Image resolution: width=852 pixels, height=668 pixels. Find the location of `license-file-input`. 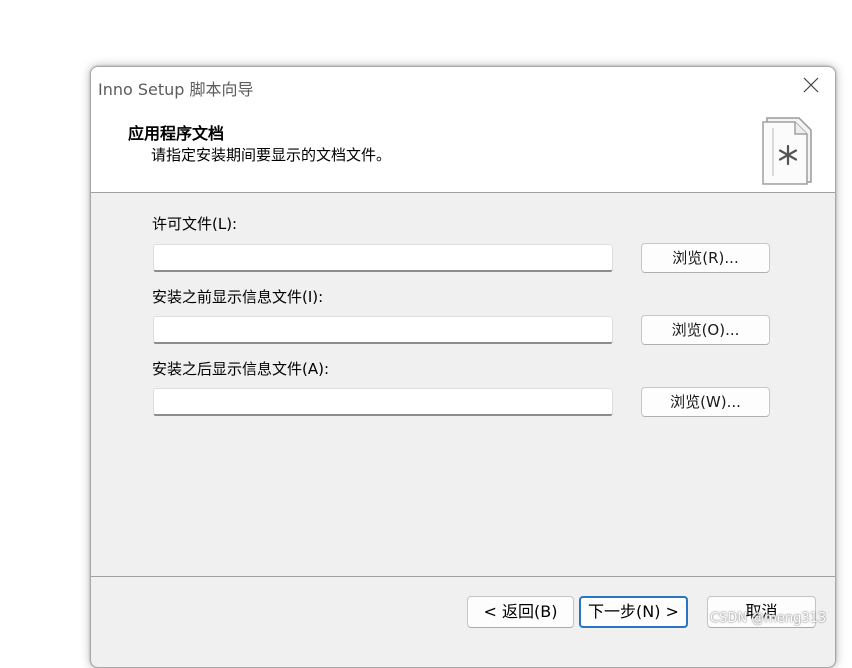

license-file-input is located at coordinates (383, 258).